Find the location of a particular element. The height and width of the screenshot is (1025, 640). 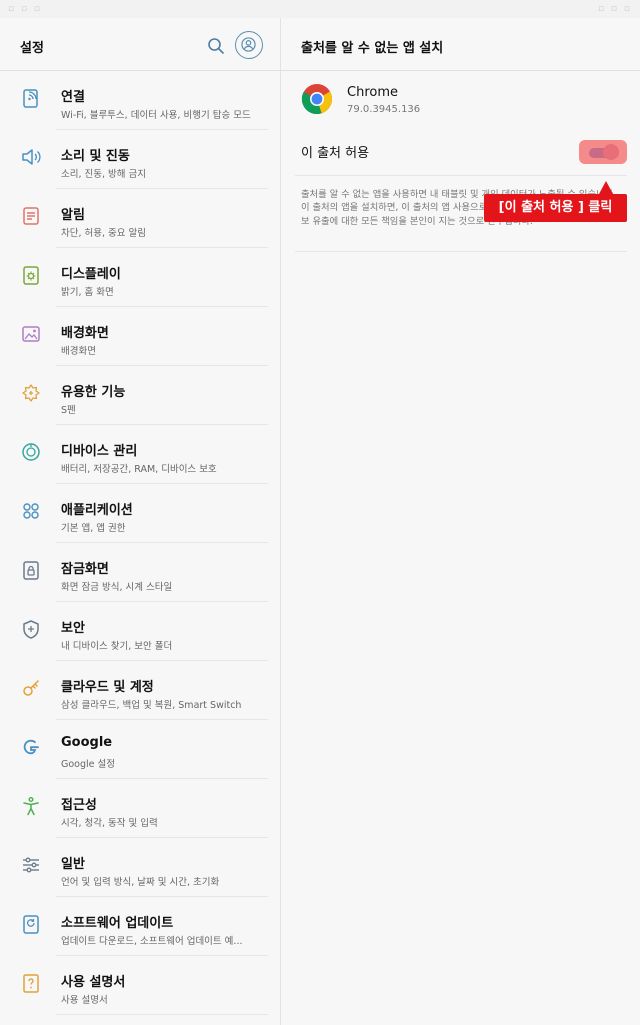

toggle-knob is located at coordinates (611, 152).